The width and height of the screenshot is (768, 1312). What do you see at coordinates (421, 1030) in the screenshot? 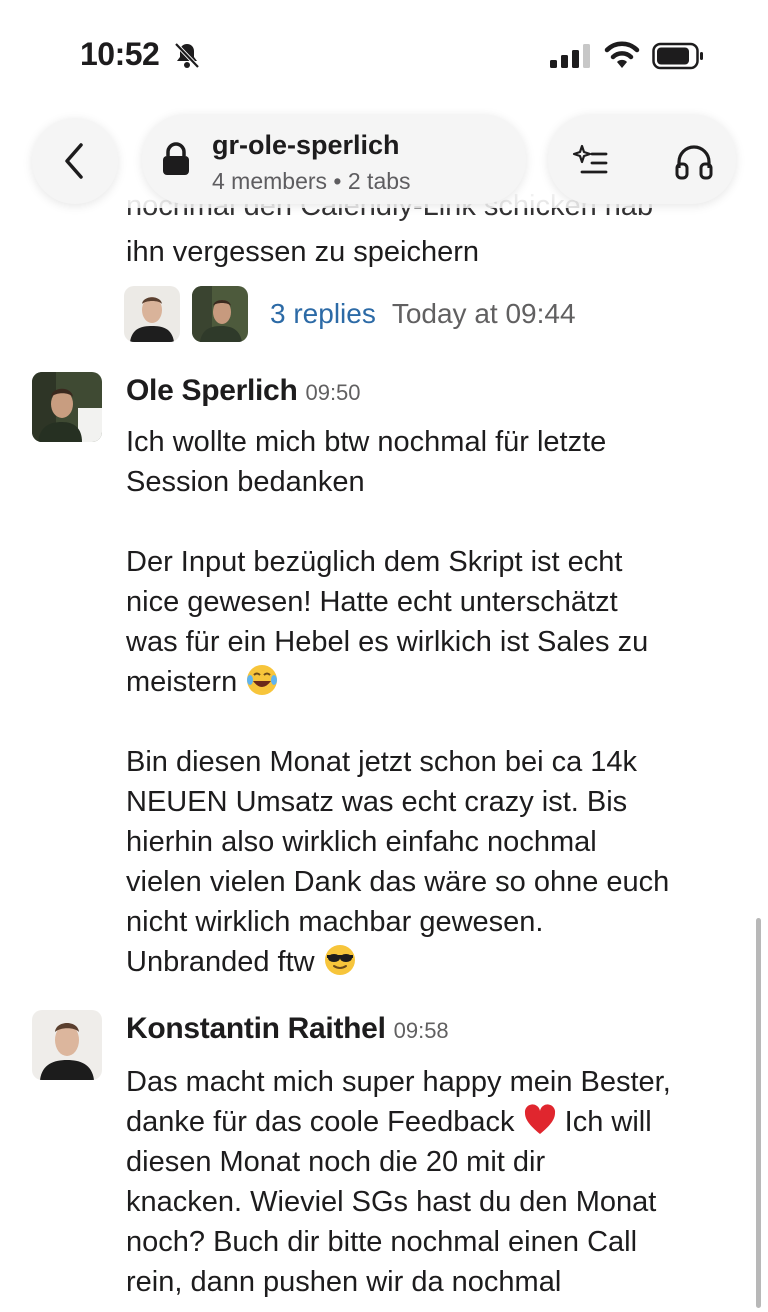
I see `message-timestamp: 09:58` at bounding box center [421, 1030].